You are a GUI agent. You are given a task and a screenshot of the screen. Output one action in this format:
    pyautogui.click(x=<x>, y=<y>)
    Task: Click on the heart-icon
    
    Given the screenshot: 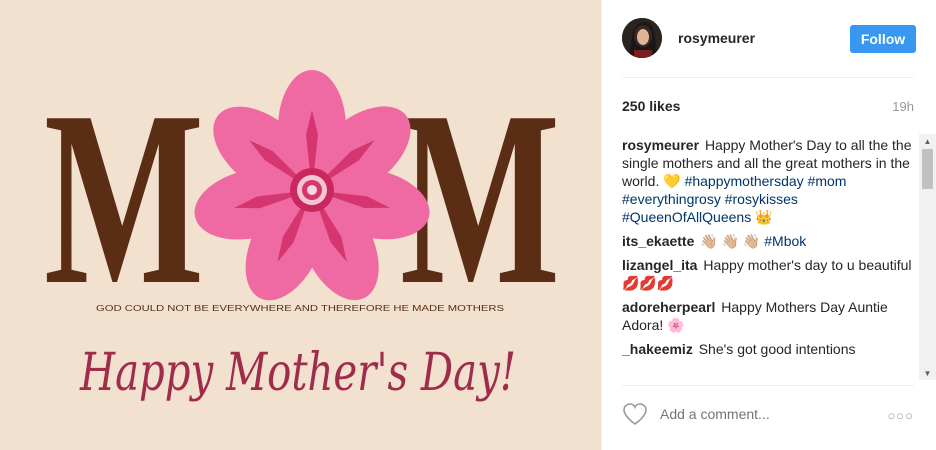 What is the action you would take?
    pyautogui.click(x=635, y=414)
    